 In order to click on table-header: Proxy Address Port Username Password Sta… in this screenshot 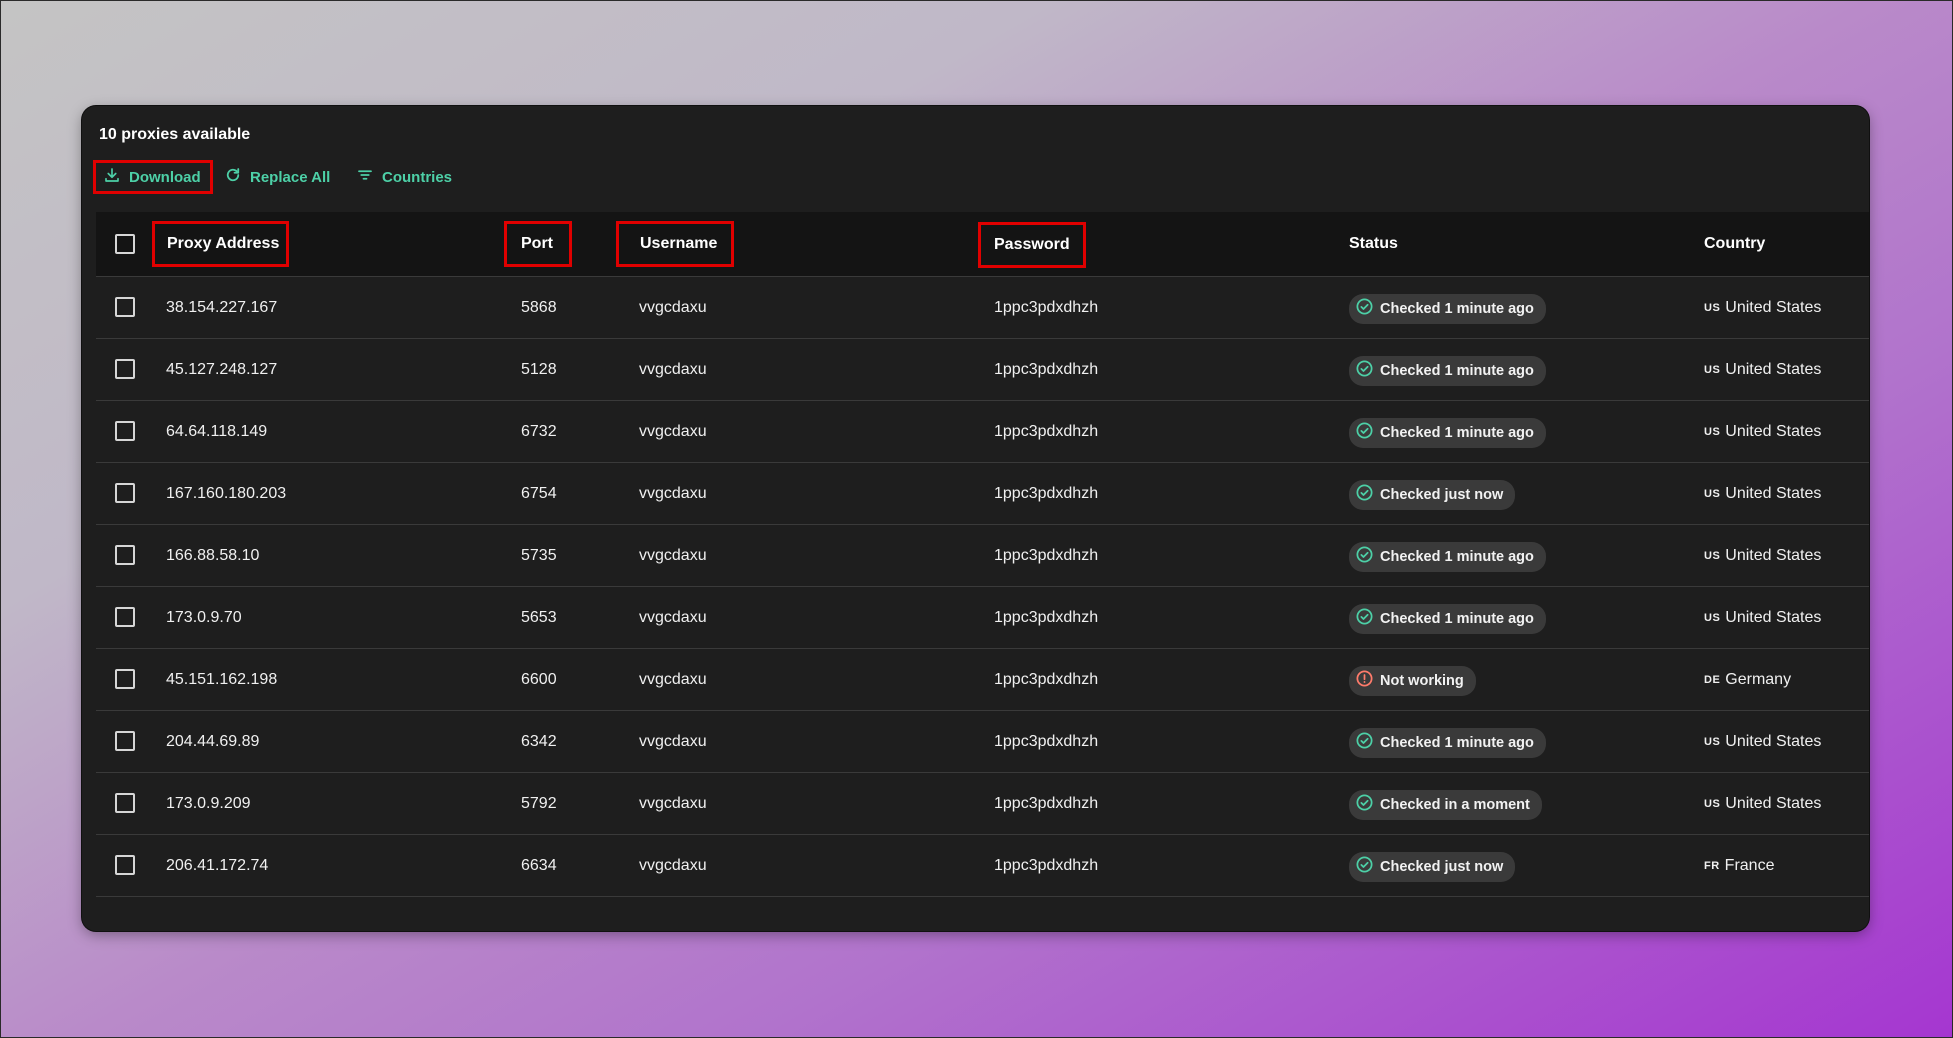, I will do `click(982, 244)`.